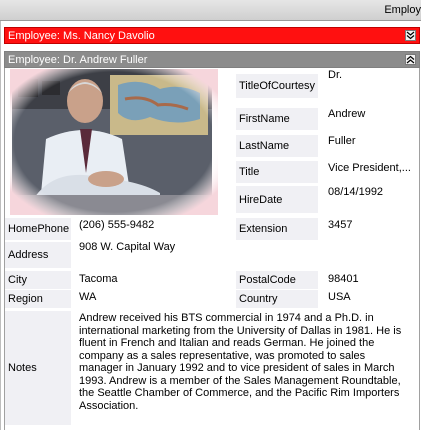 This screenshot has height=430, width=421. Describe the element at coordinates (277, 199) in the screenshot. I see `hire-date-label: HireDate` at that location.